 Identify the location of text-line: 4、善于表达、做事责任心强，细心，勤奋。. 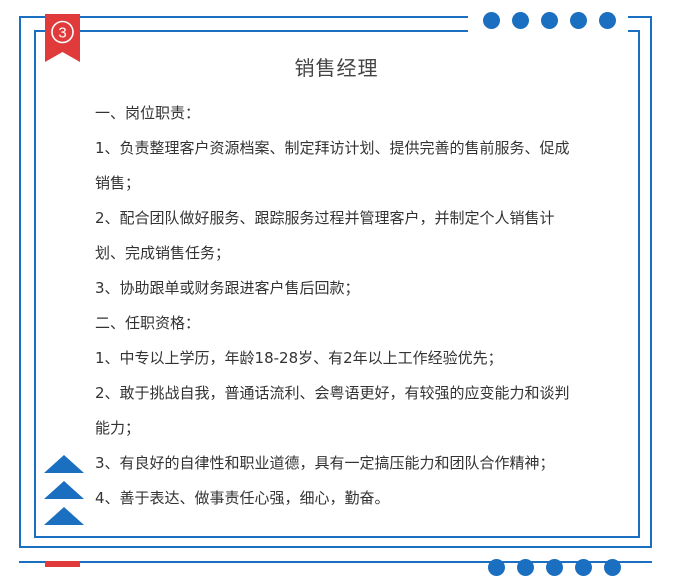
(242, 498).